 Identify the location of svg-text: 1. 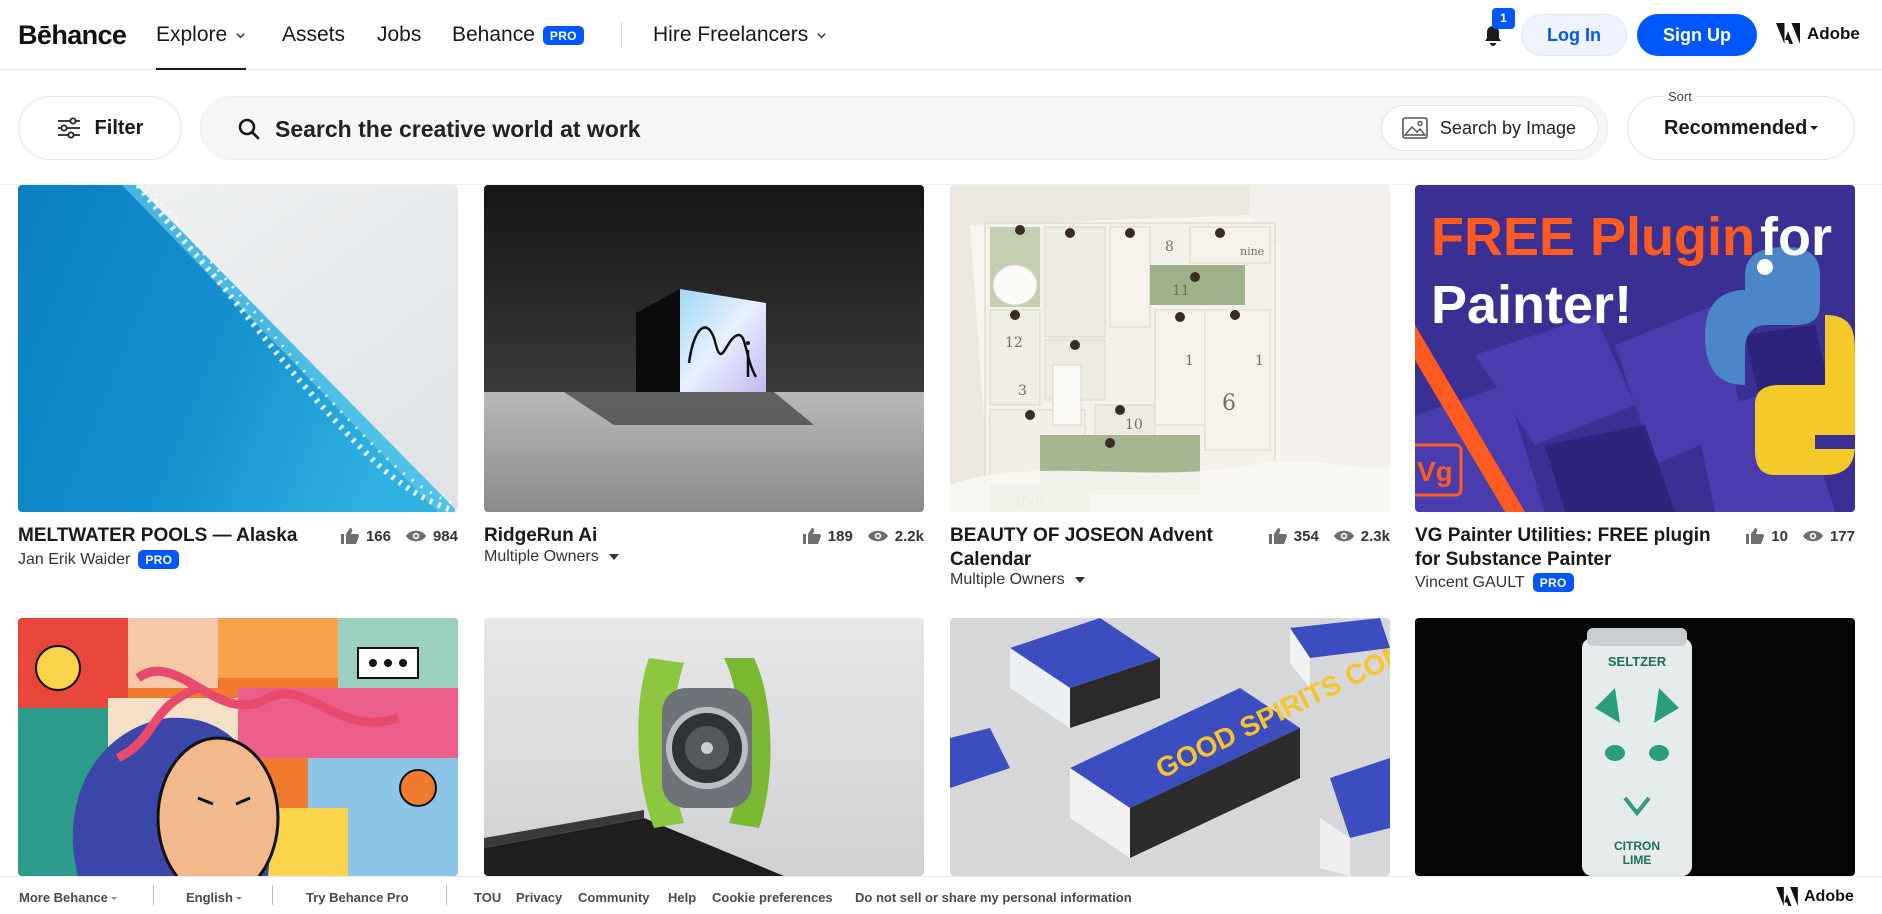
(1259, 361).